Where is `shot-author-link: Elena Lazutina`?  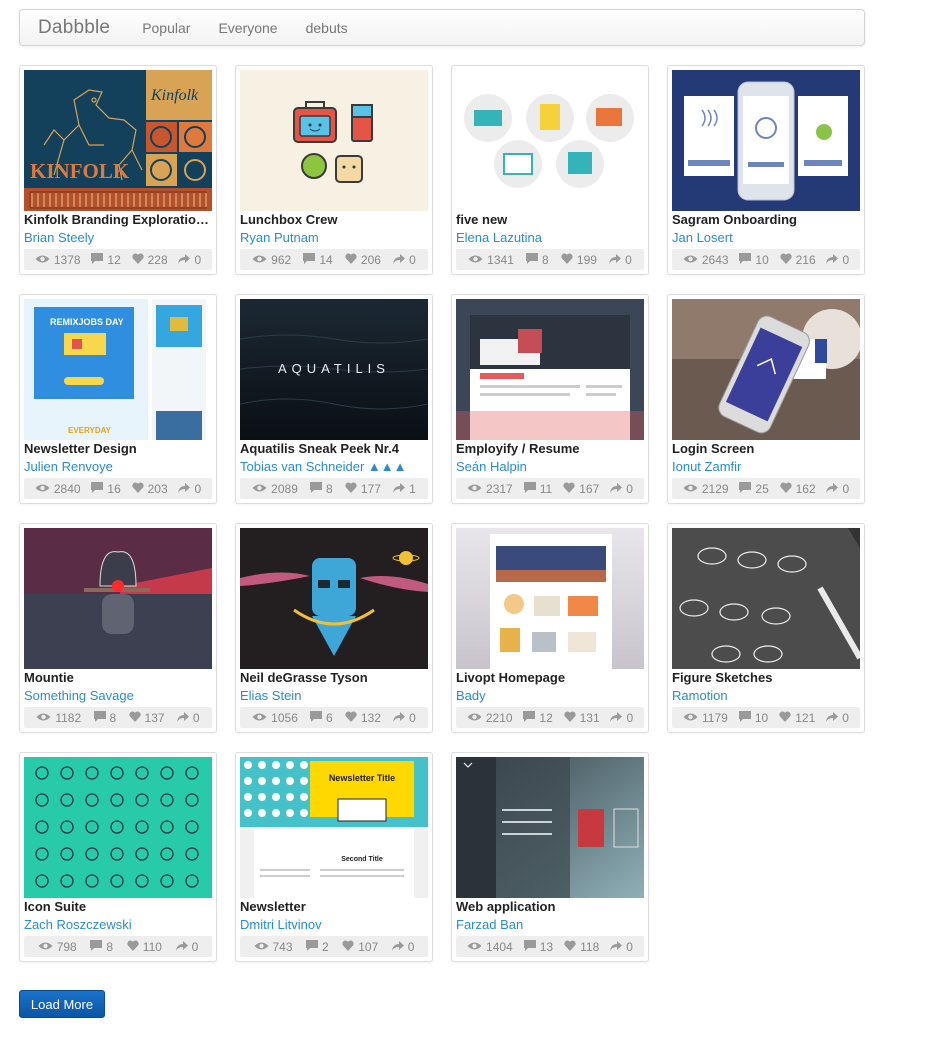 shot-author-link: Elena Lazutina is located at coordinates (551, 238).